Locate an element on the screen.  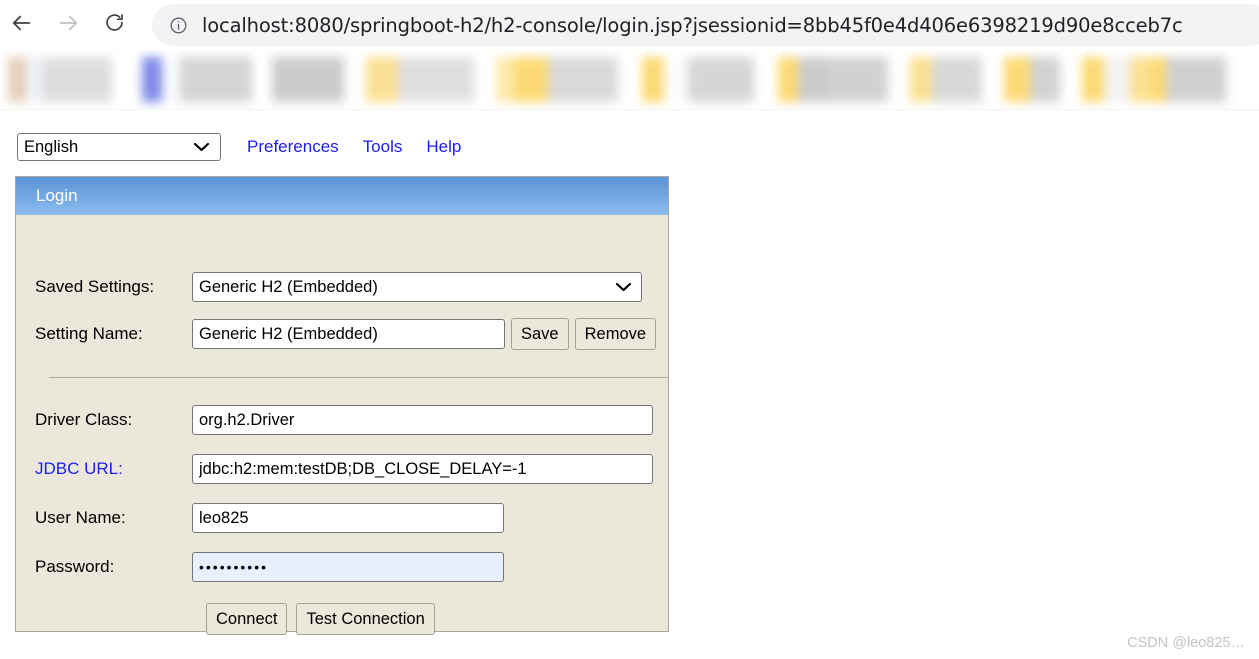
row-login-actions: Connect Test Connection is located at coordinates (320, 619).